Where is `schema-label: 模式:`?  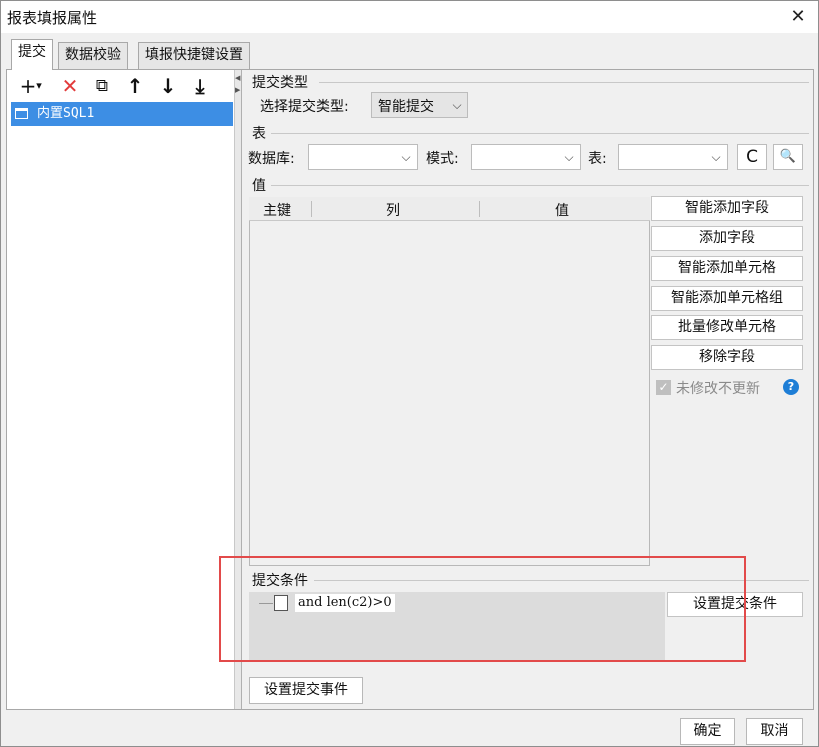
schema-label: 模式: is located at coordinates (442, 159).